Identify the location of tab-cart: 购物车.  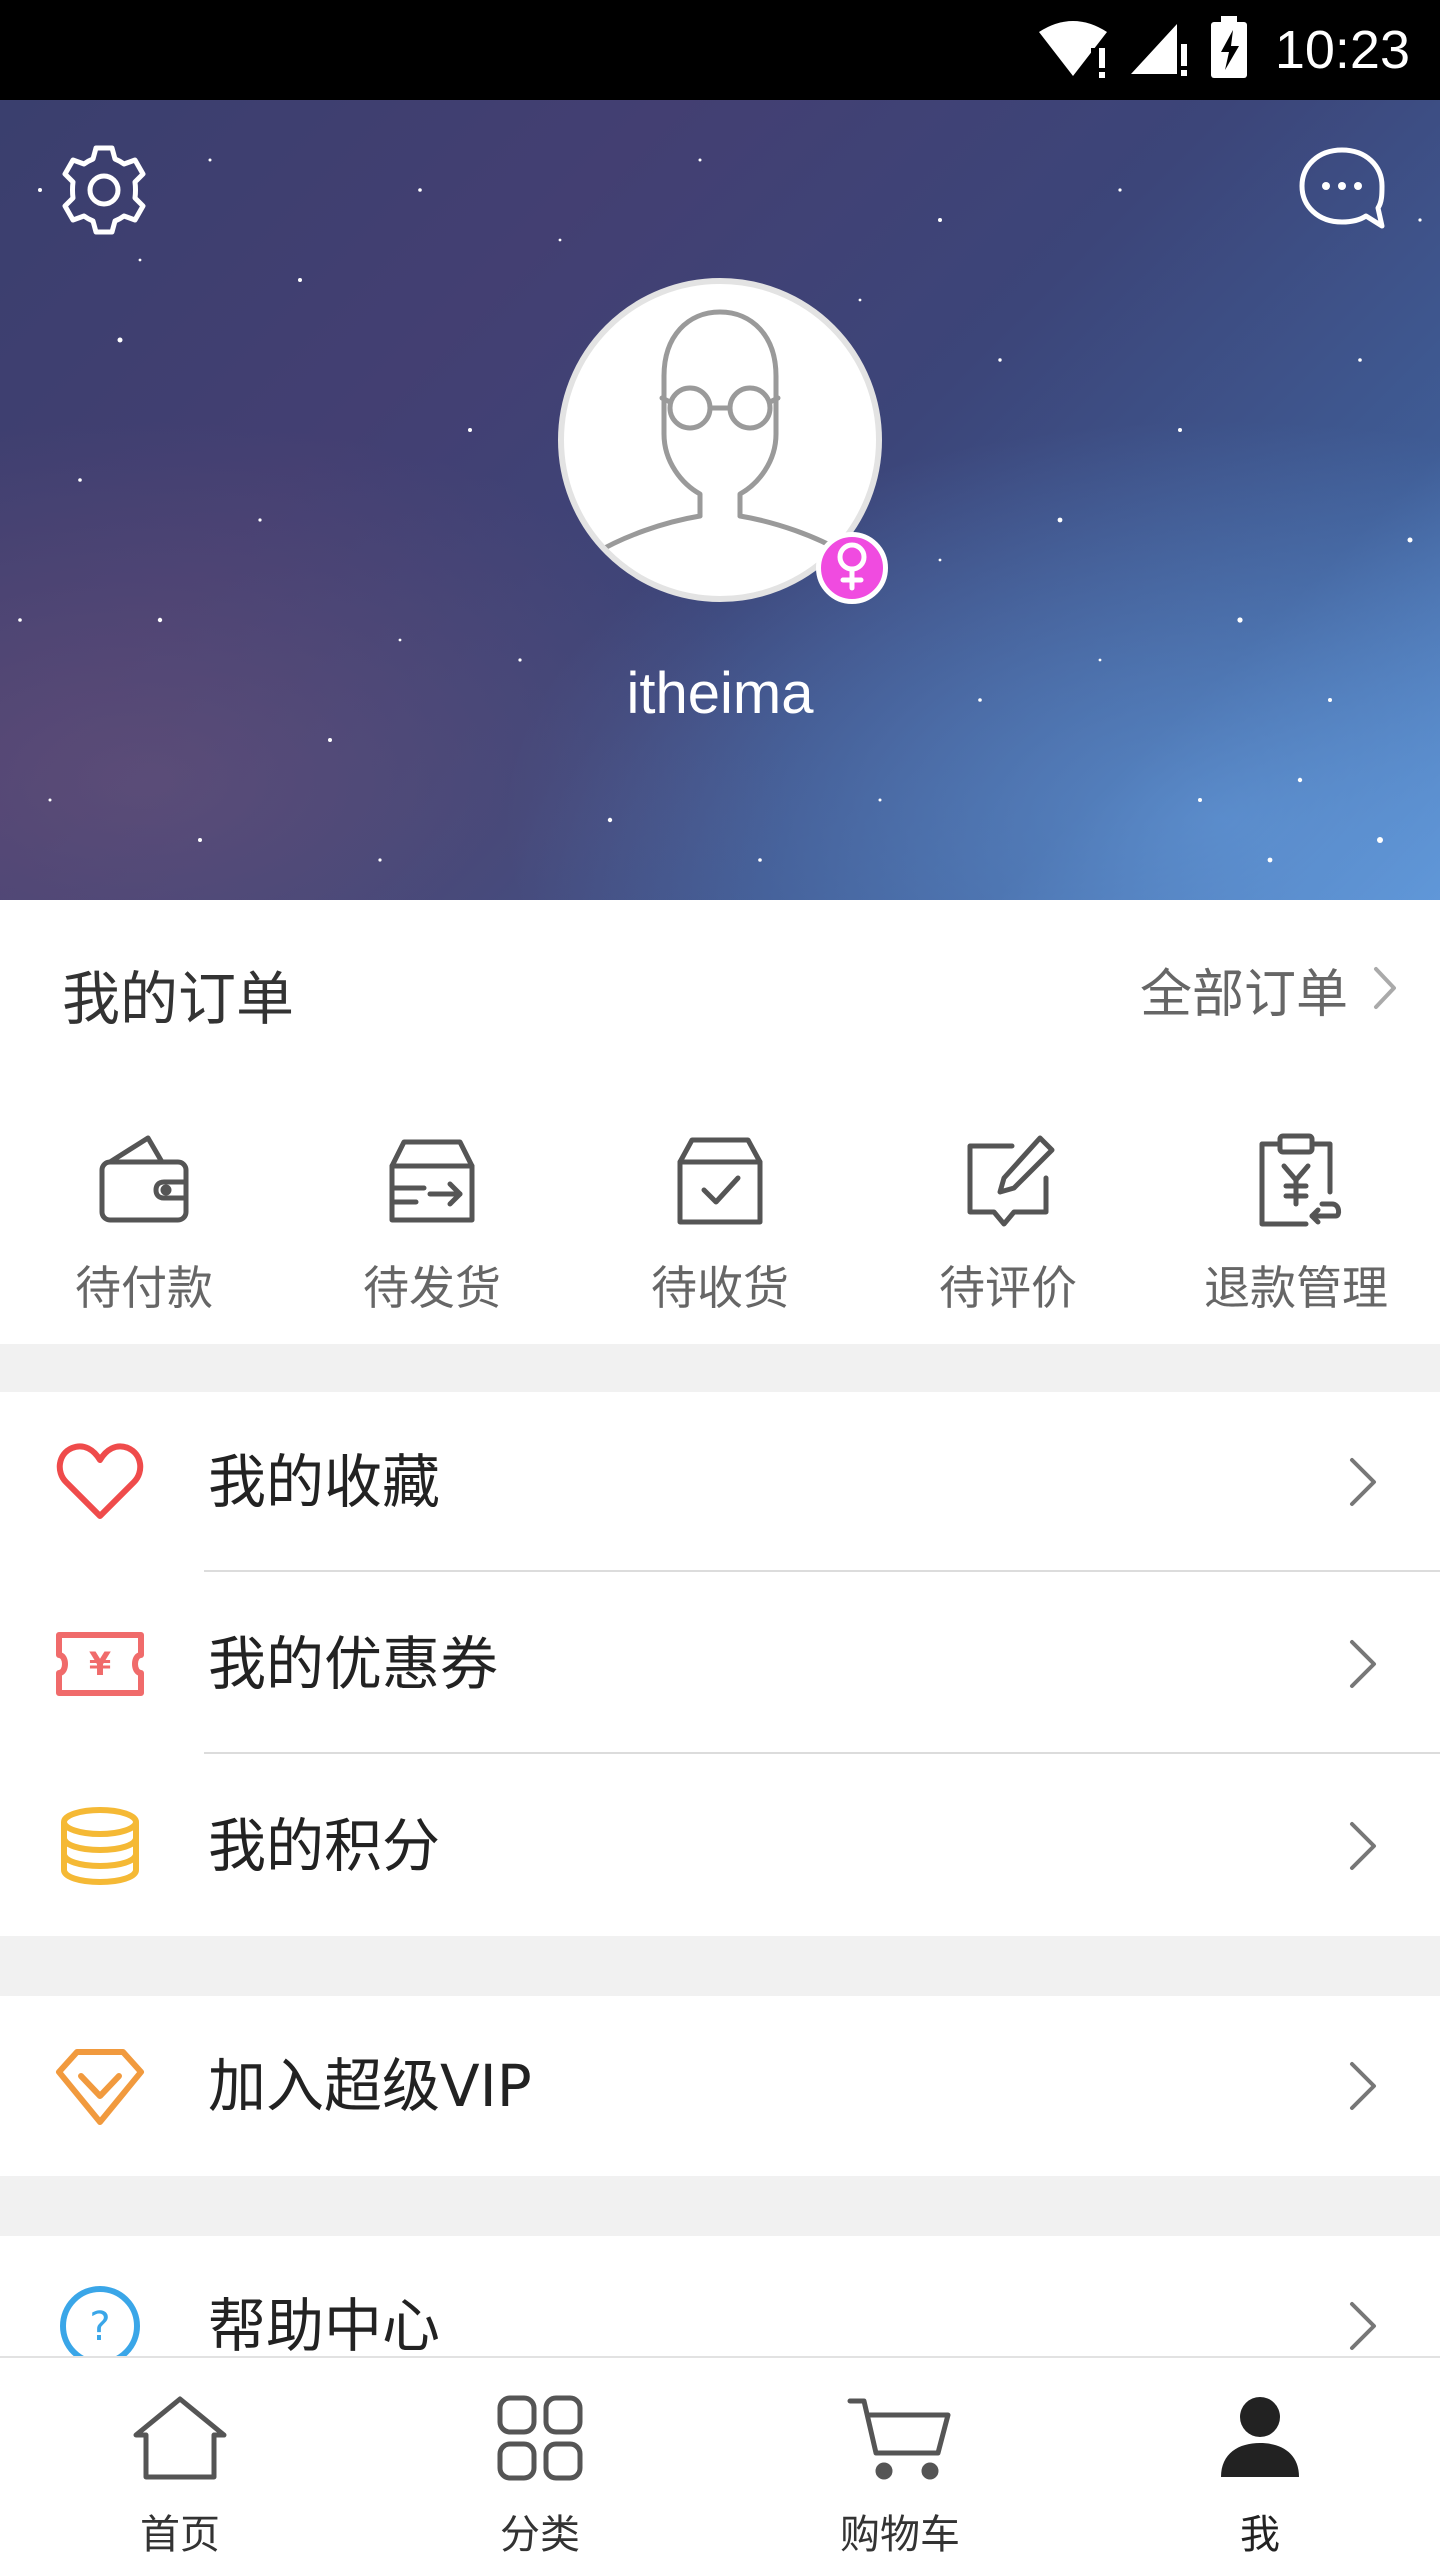
(900, 2459).